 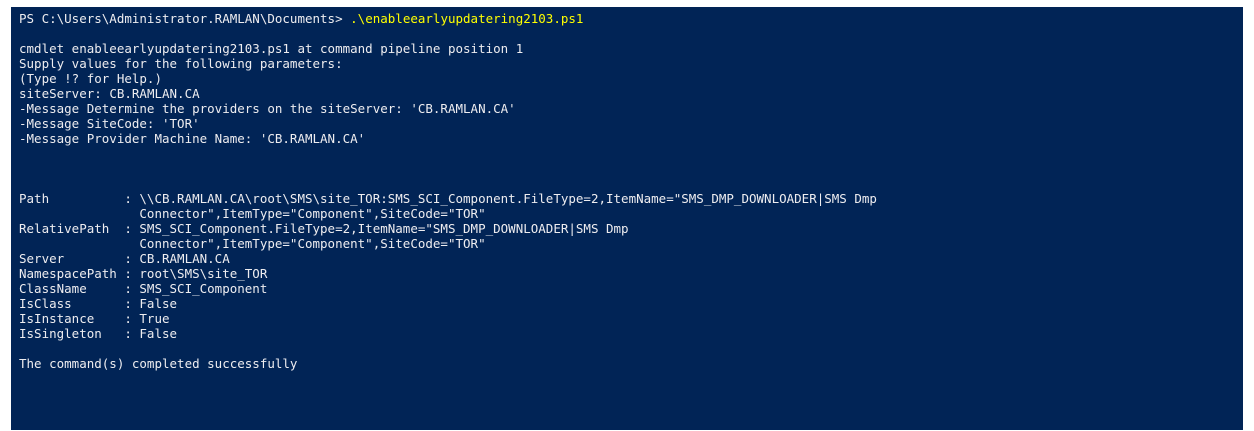 I want to click on output-line: IsInstance : True, so click(x=94, y=318).